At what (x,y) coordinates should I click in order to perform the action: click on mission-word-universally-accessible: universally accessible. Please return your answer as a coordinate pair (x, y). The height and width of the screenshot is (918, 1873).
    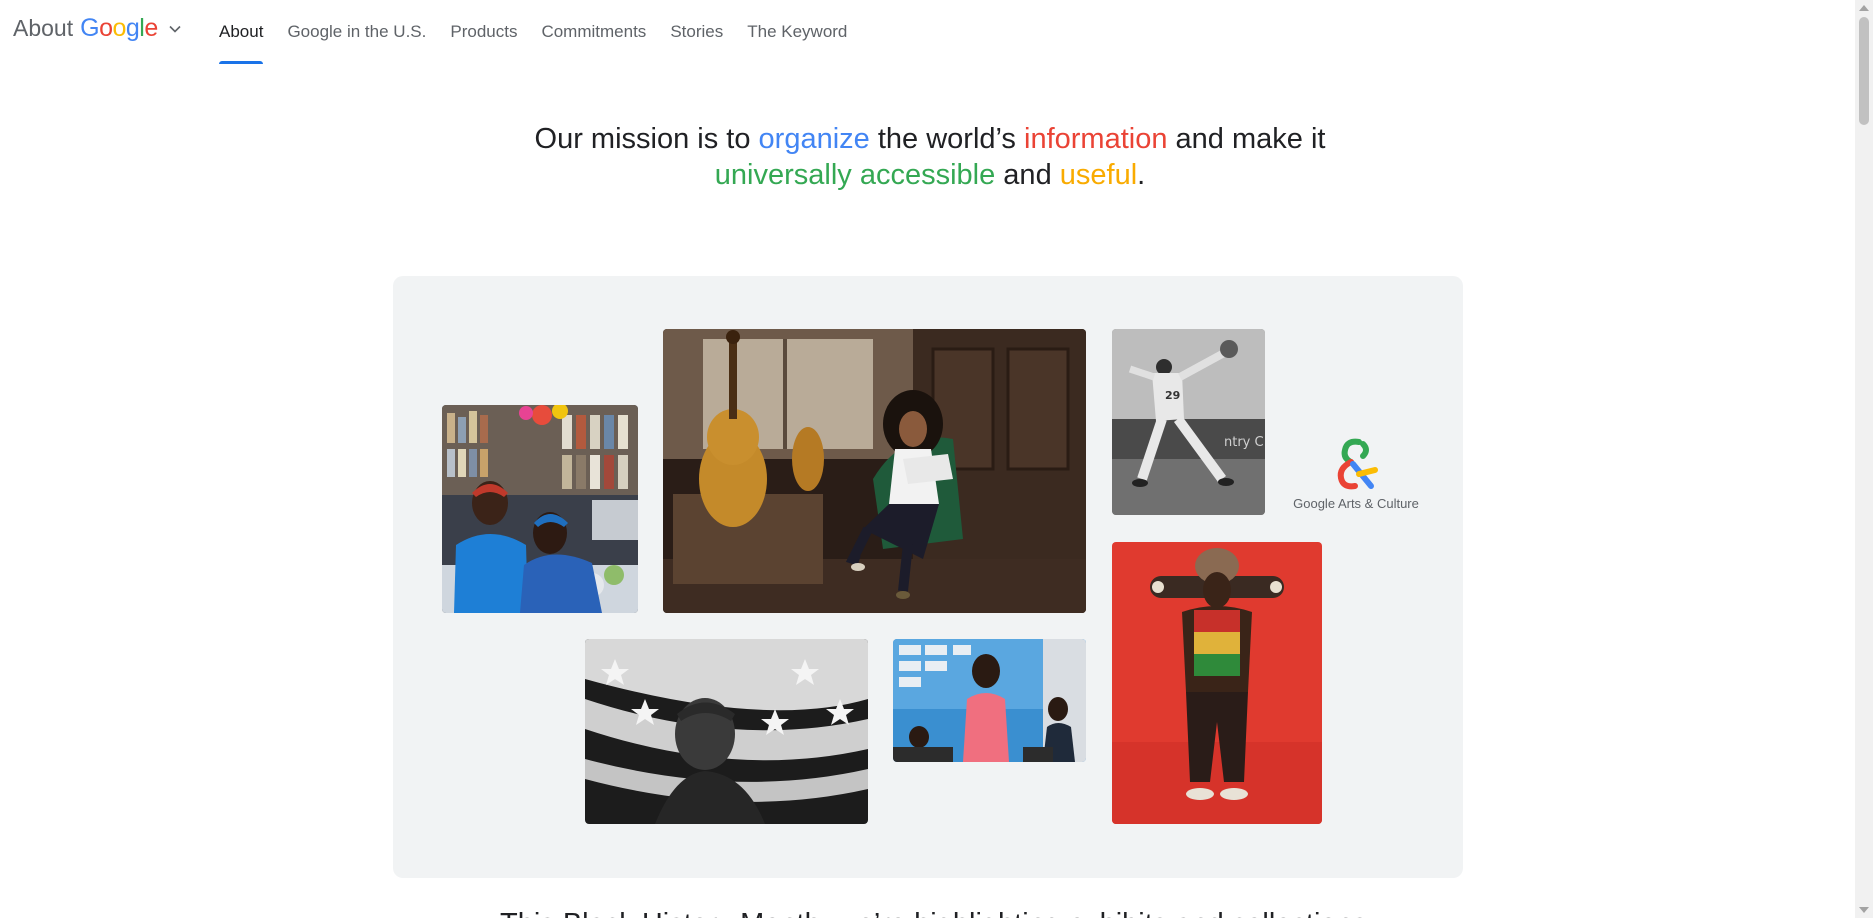
    Looking at the image, I should click on (855, 175).